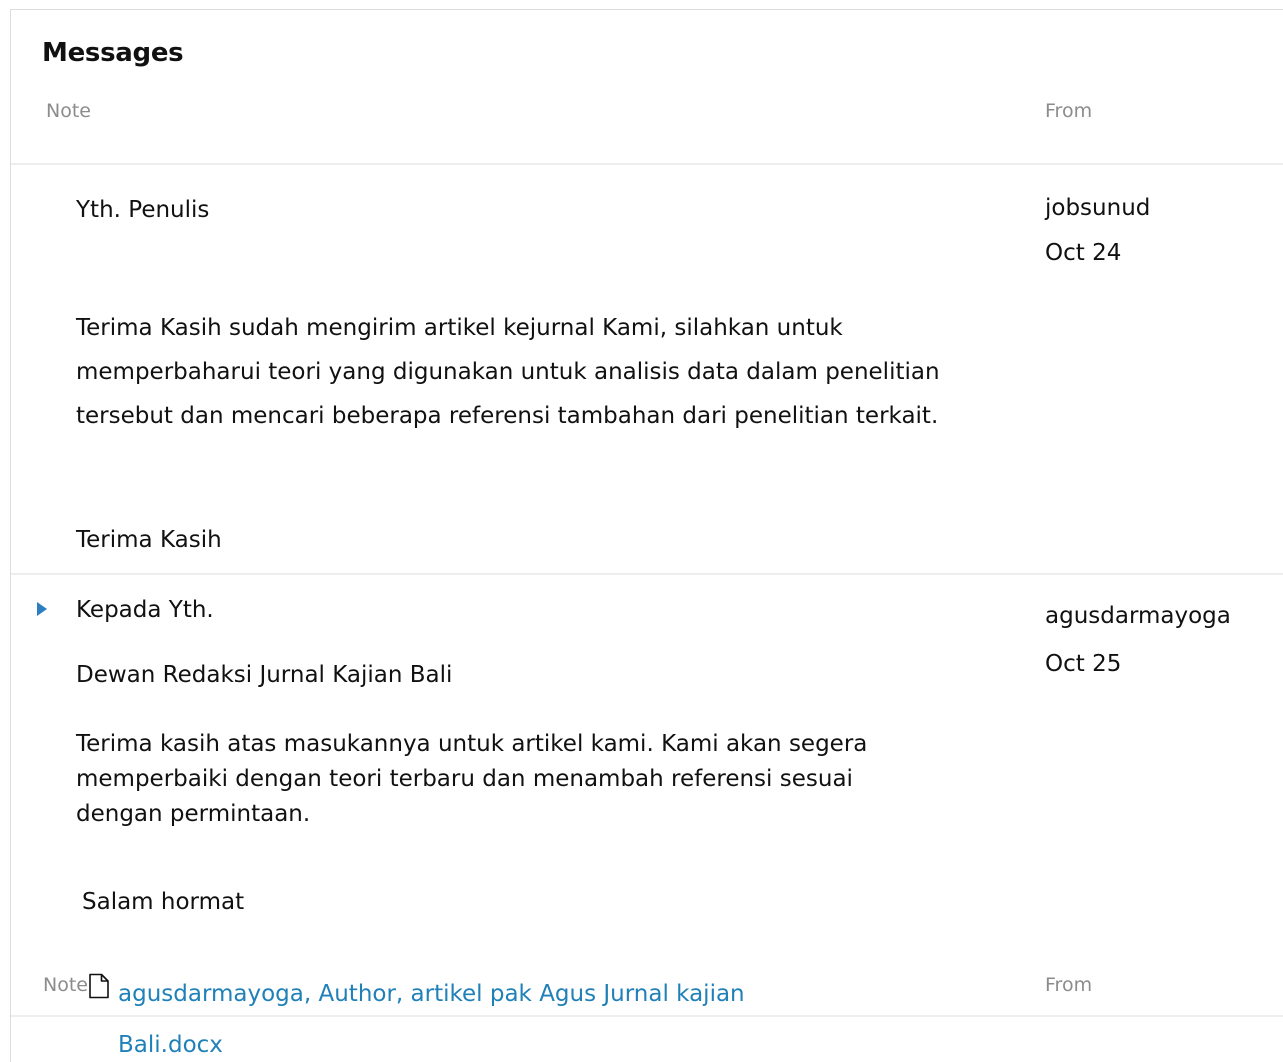 The image size is (1283, 1062). I want to click on message-closing: Terima Kasih, so click(149, 540).